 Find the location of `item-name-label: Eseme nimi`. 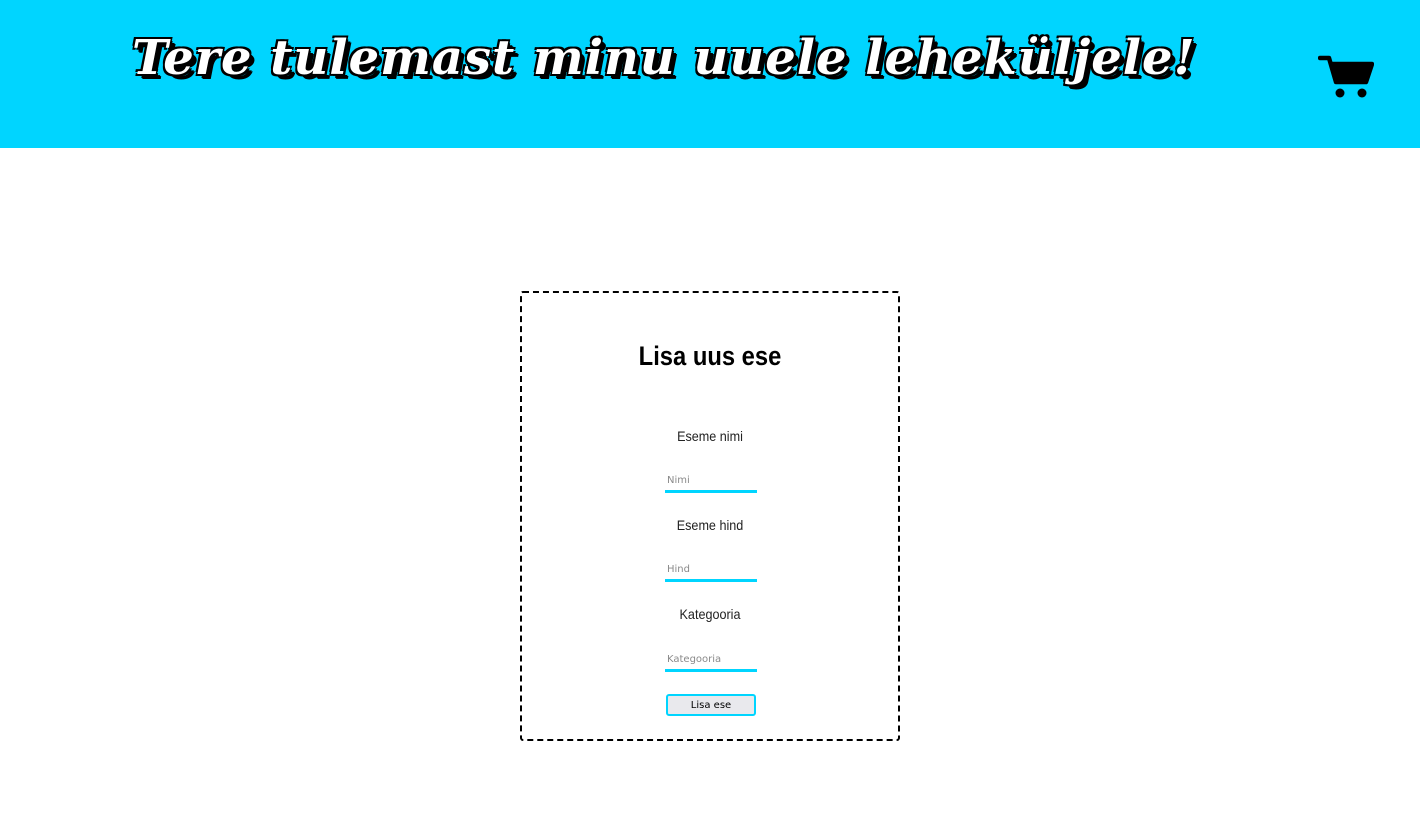

item-name-label: Eseme nimi is located at coordinates (710, 436).